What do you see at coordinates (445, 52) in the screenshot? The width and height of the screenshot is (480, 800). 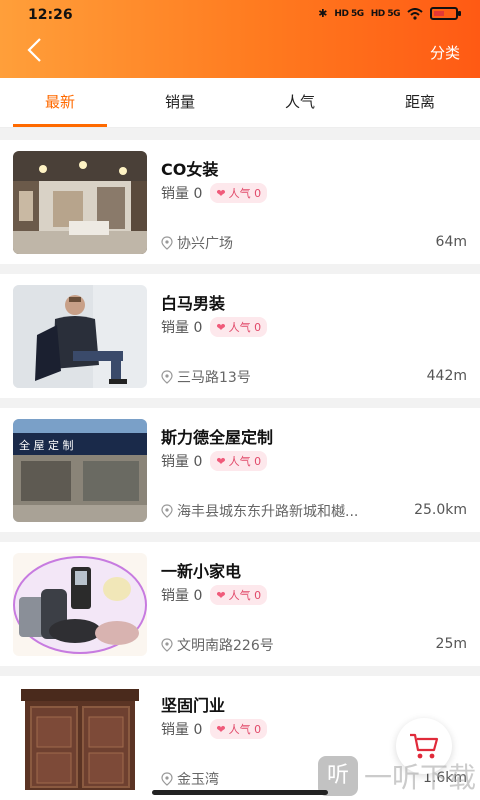 I see `category-button: 分类` at bounding box center [445, 52].